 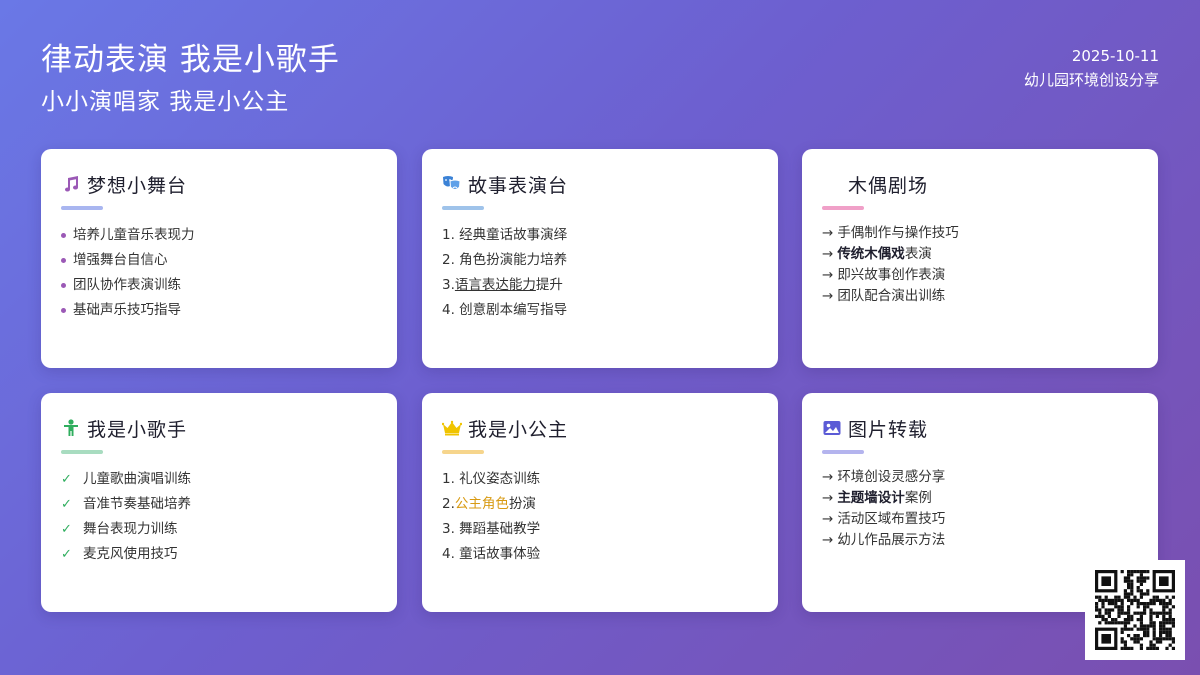 I want to click on card-title: 我是小歌手, so click(x=137, y=429).